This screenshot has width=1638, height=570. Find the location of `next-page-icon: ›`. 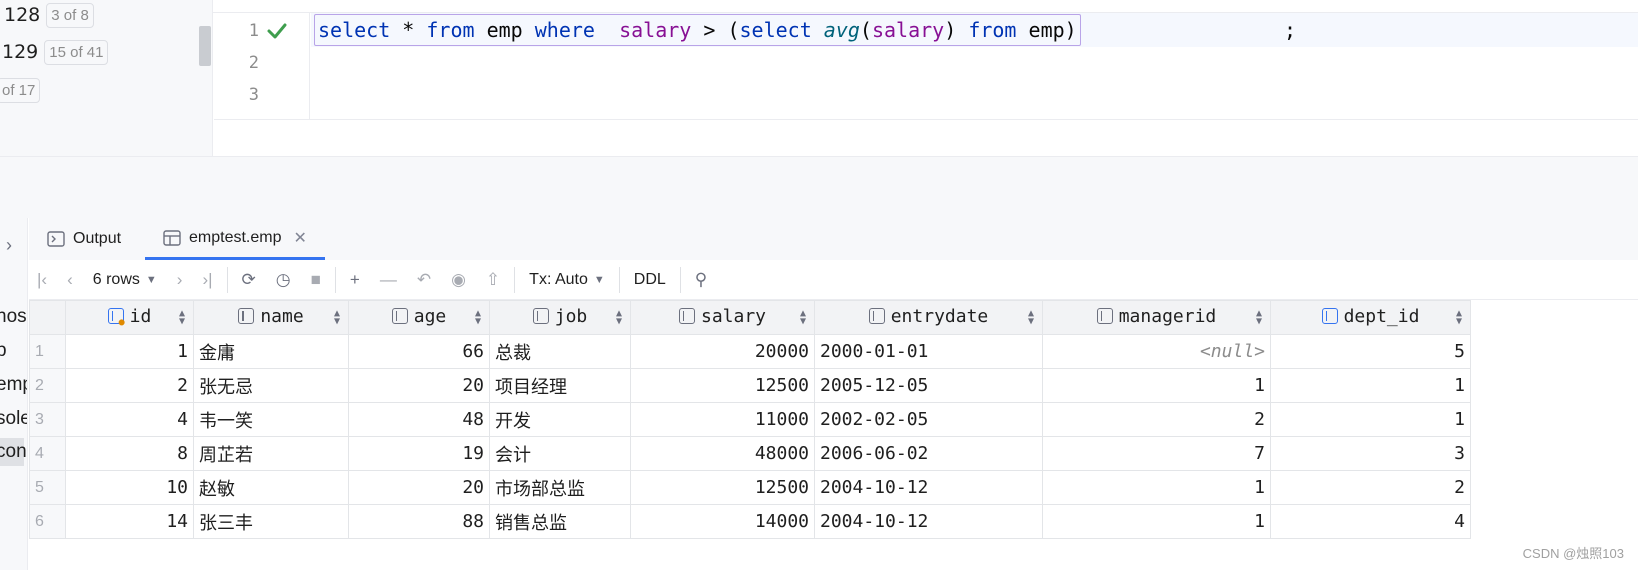

next-page-icon: › is located at coordinates (180, 280).